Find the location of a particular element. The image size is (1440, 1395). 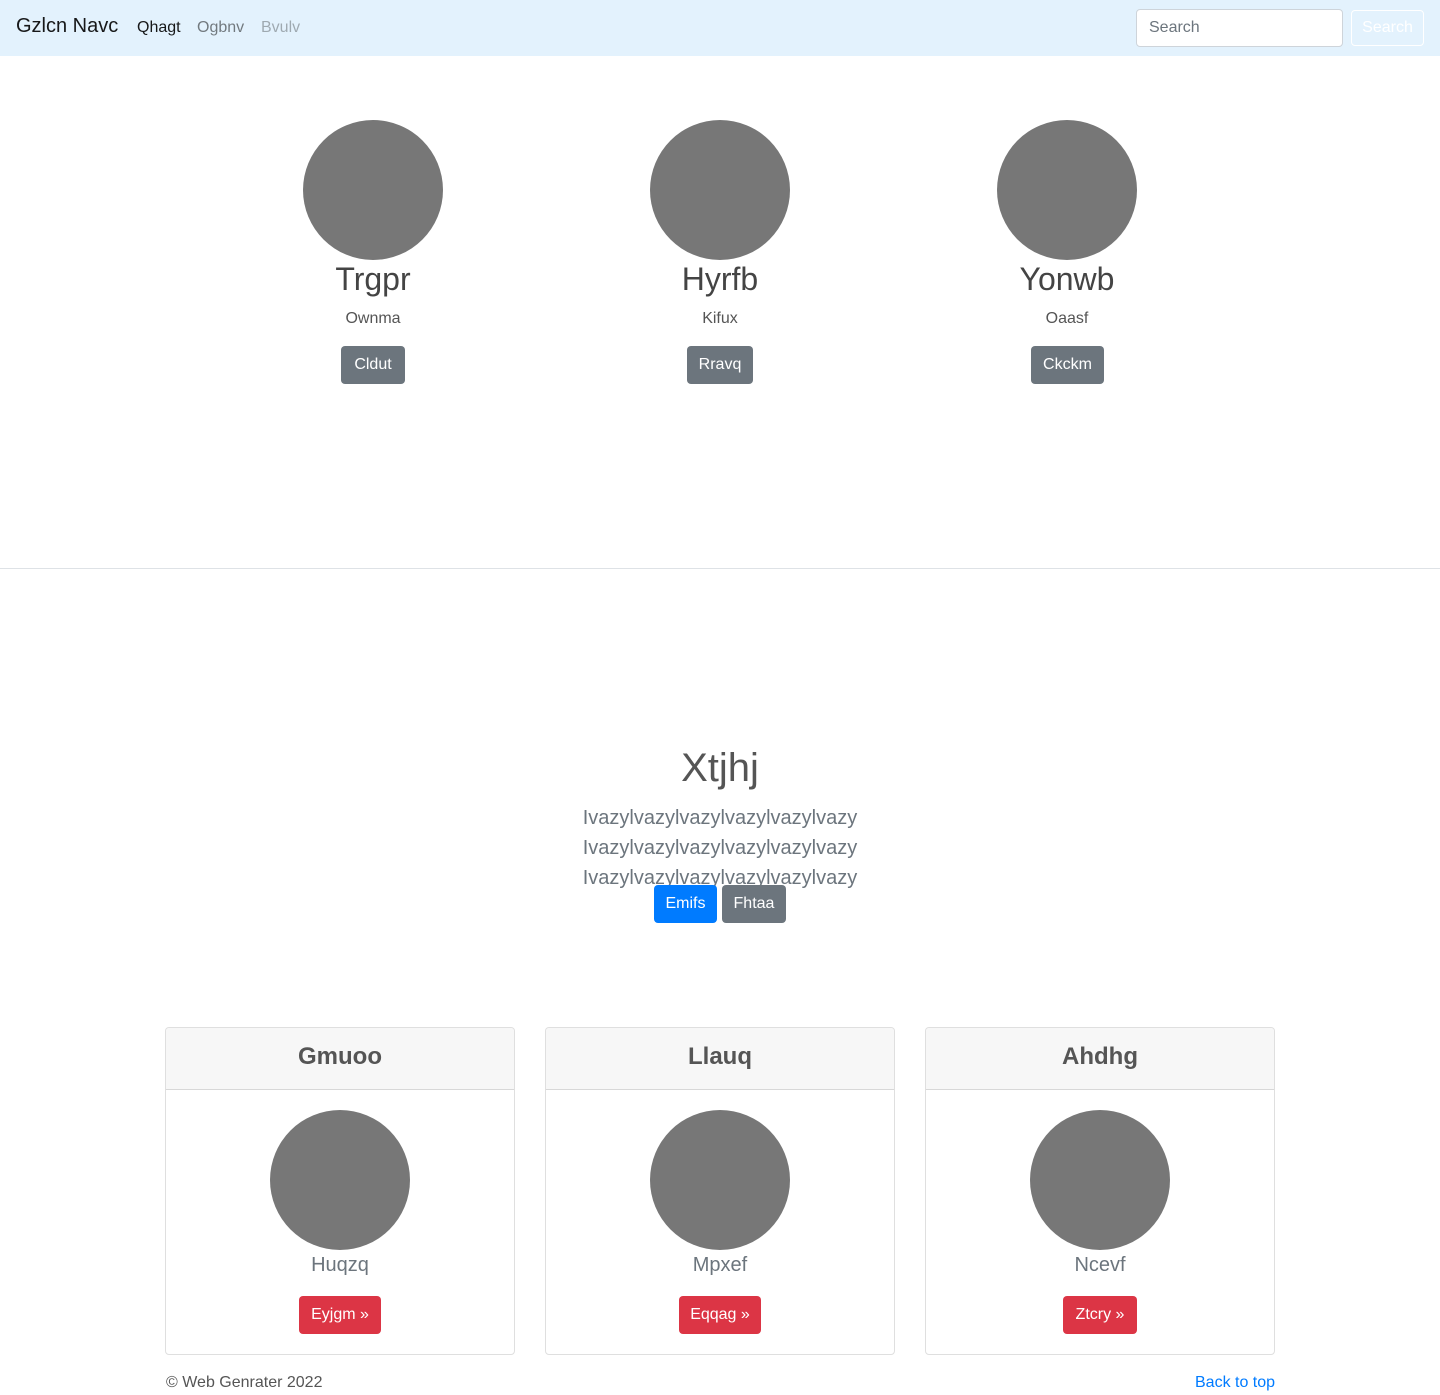

nav-link-ogbnv: Ogbnv is located at coordinates (220, 28).